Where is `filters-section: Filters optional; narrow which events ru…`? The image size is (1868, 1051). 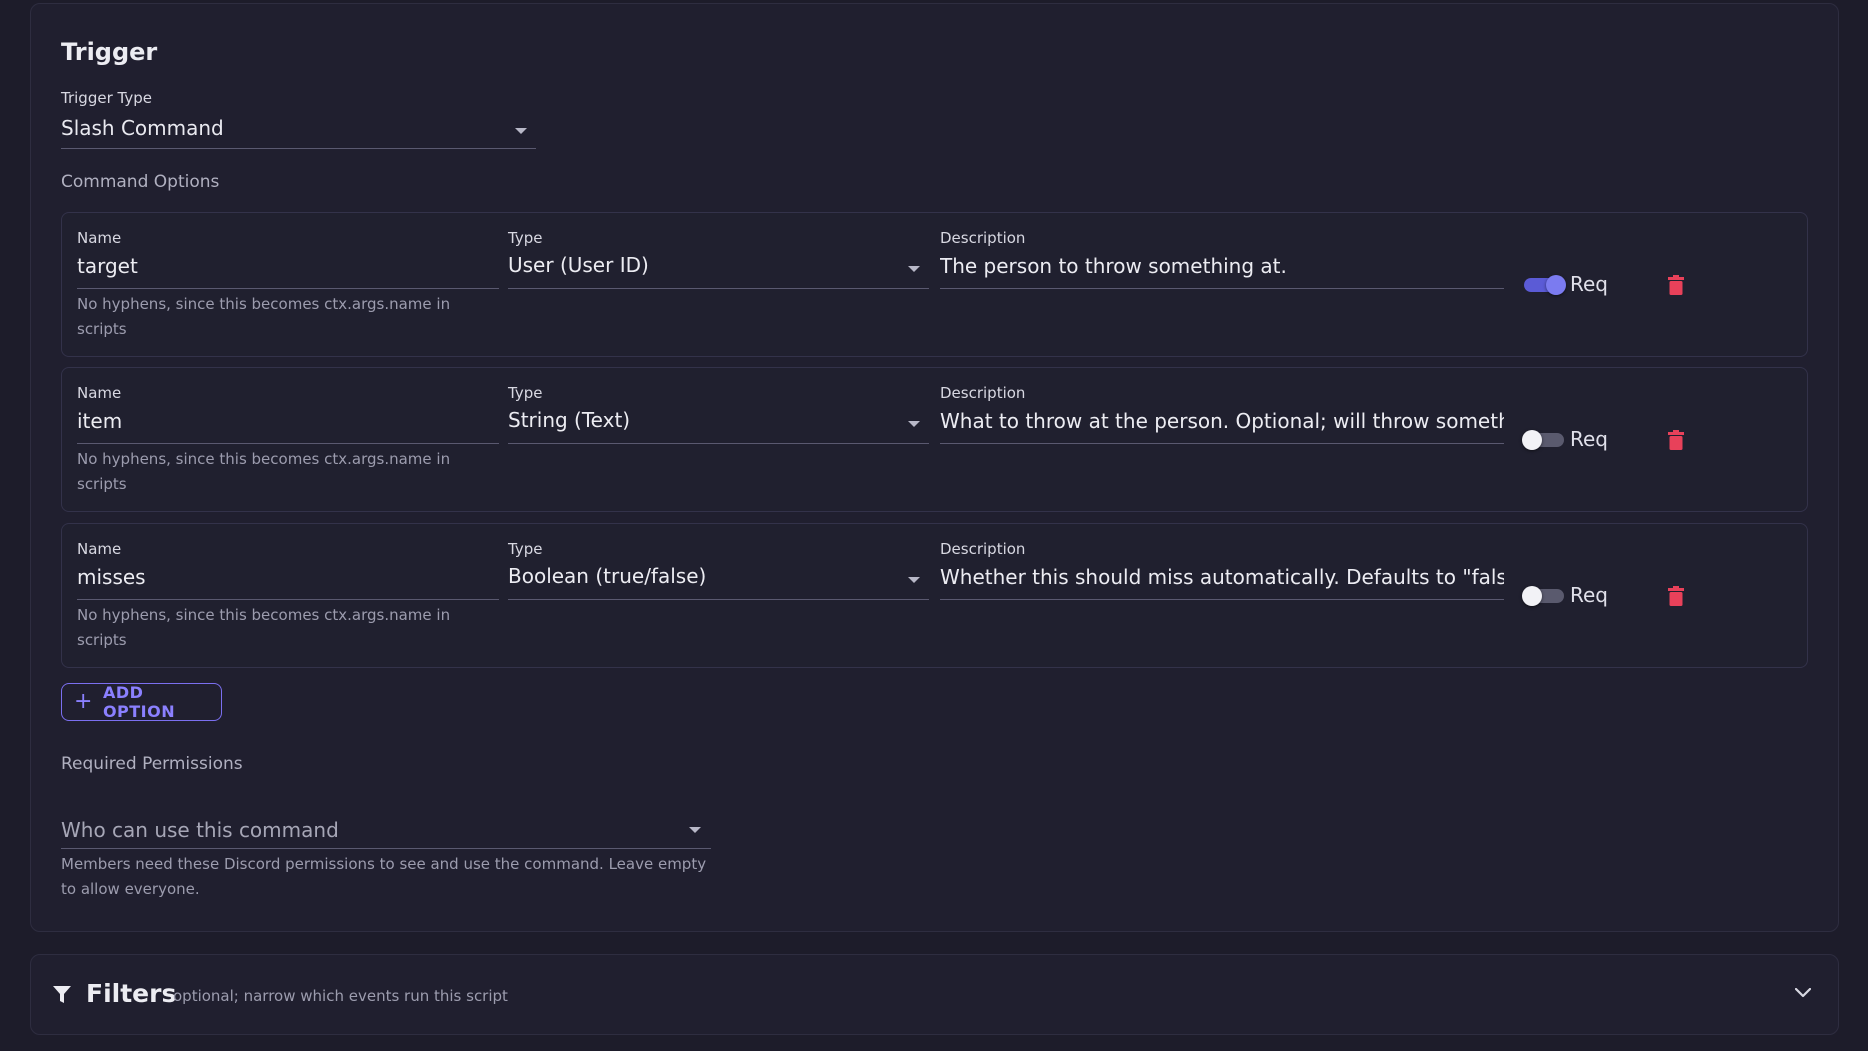 filters-section: Filters optional; narrow which events ru… is located at coordinates (934, 994).